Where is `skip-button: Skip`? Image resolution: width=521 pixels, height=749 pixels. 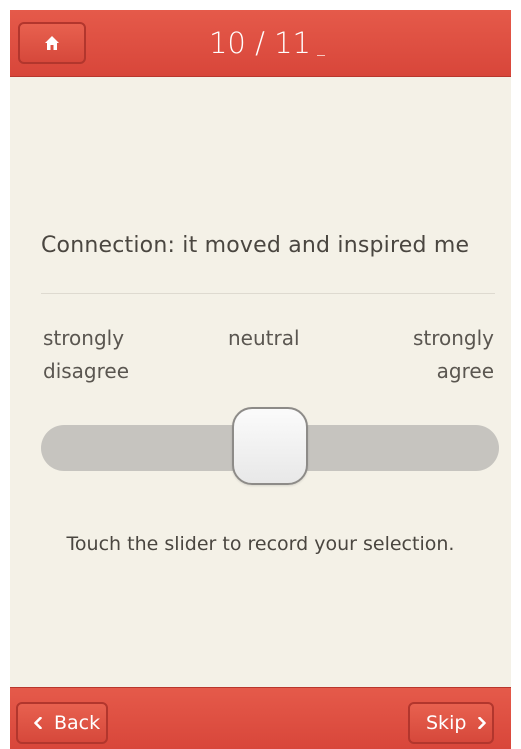
skip-button: Skip is located at coordinates (451, 723).